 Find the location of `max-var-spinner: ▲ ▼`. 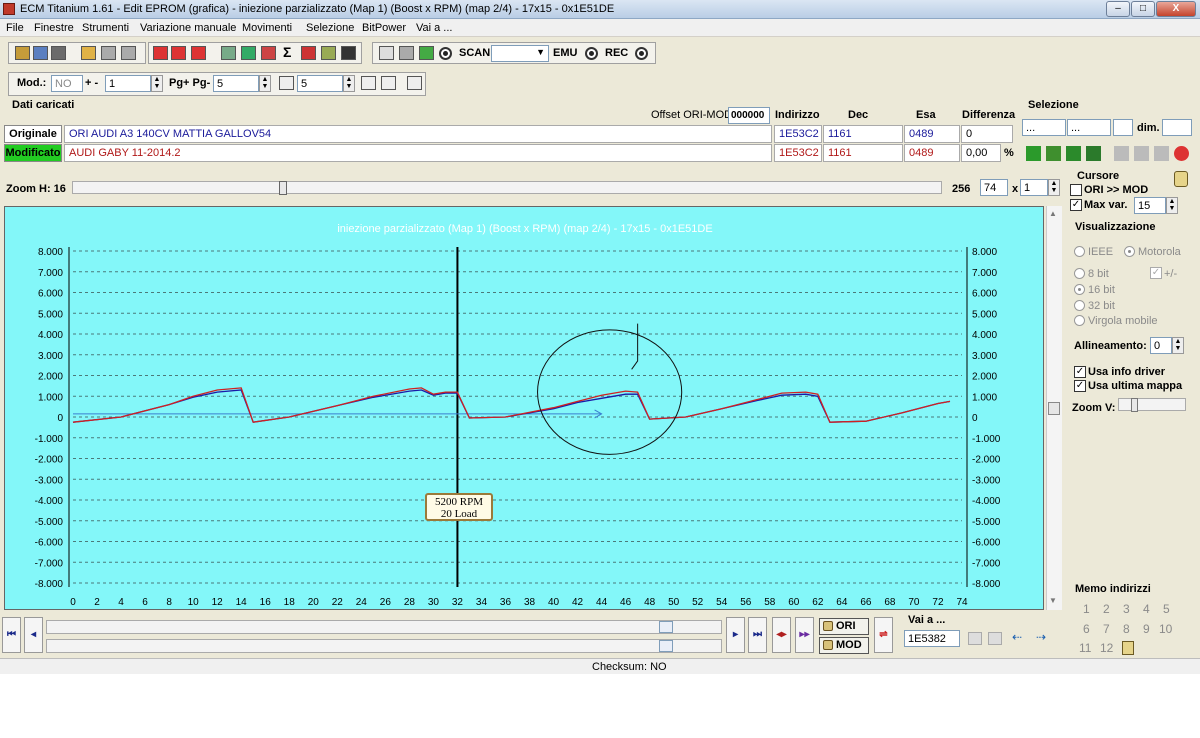

max-var-spinner: ▲ ▼ is located at coordinates (1172, 205).